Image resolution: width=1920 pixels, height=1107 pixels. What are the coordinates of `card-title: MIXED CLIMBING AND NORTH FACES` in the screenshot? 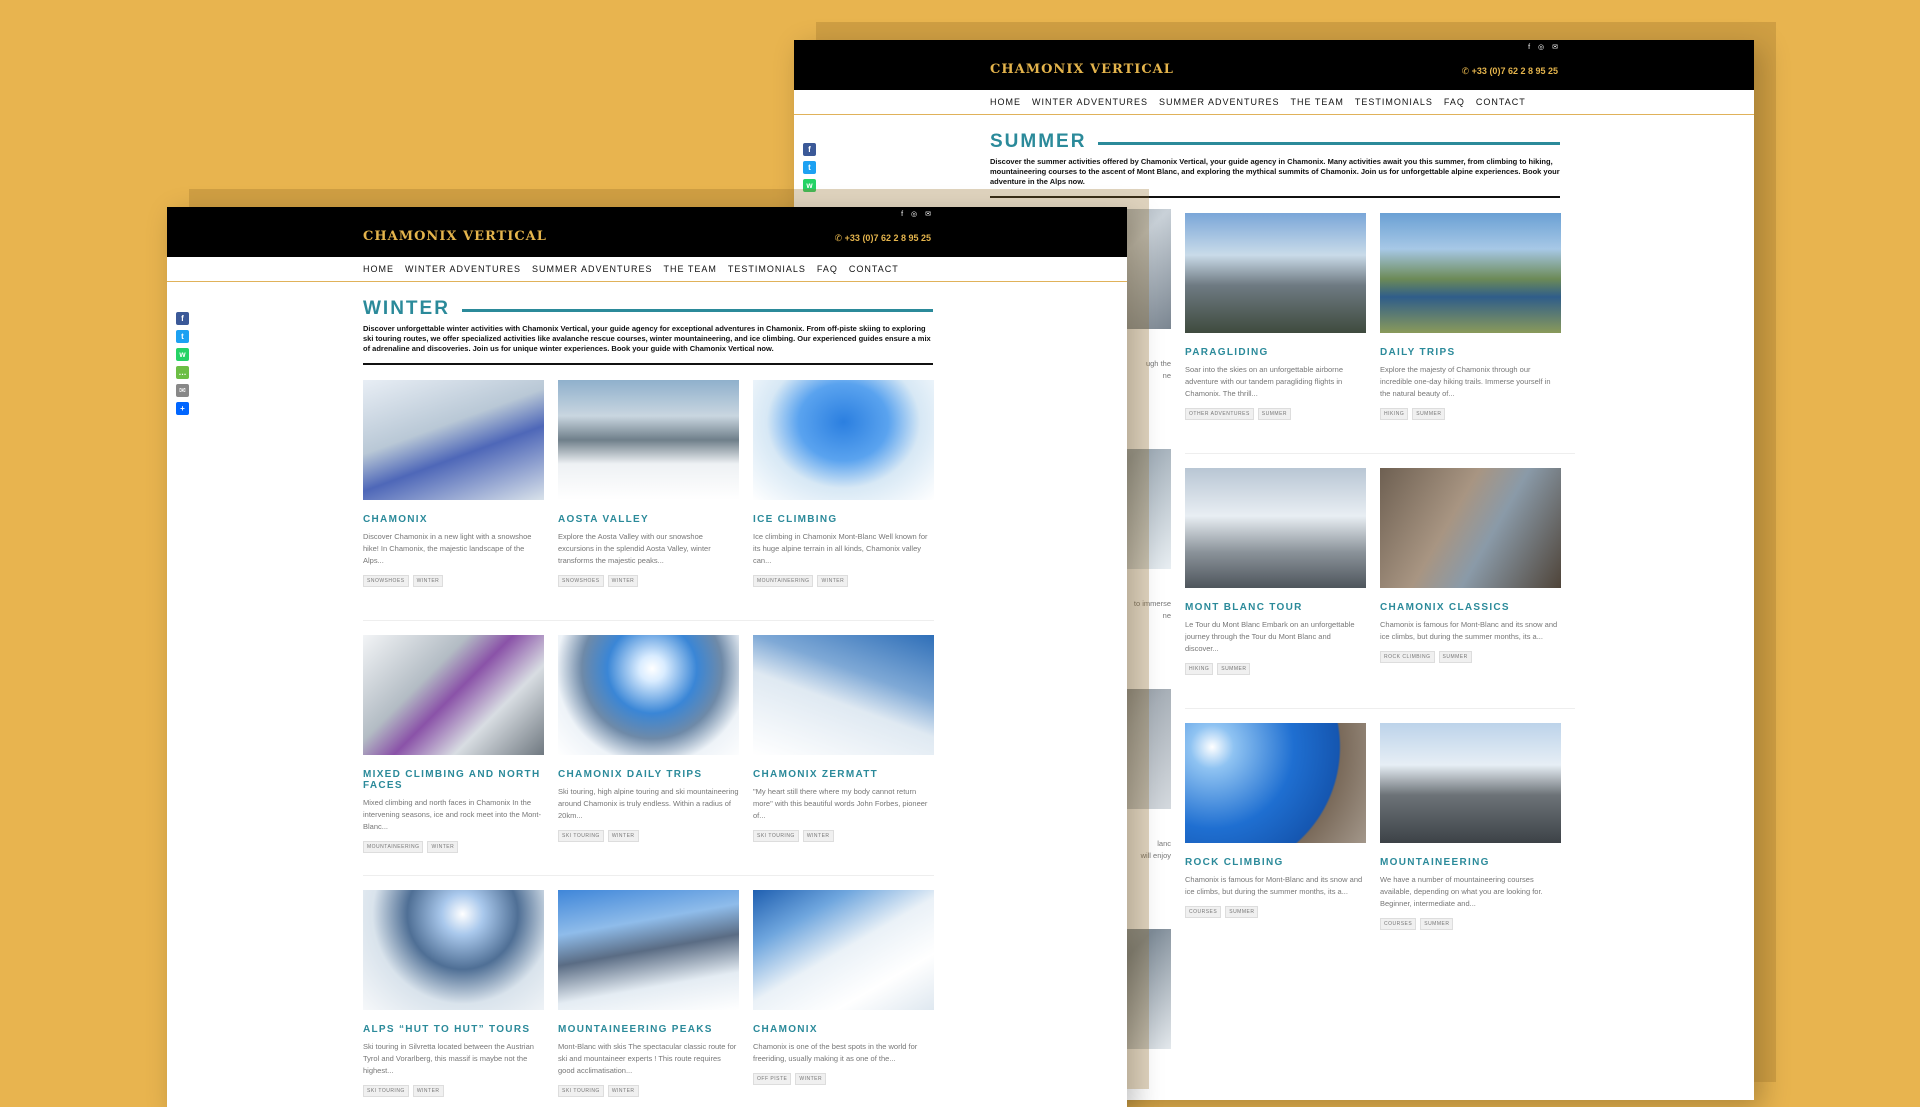 It's located at (453, 780).